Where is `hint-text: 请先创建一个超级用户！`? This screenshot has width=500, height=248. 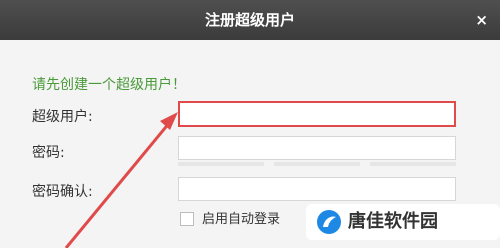
hint-text: 请先创建一个超级用户！ is located at coordinates (109, 85).